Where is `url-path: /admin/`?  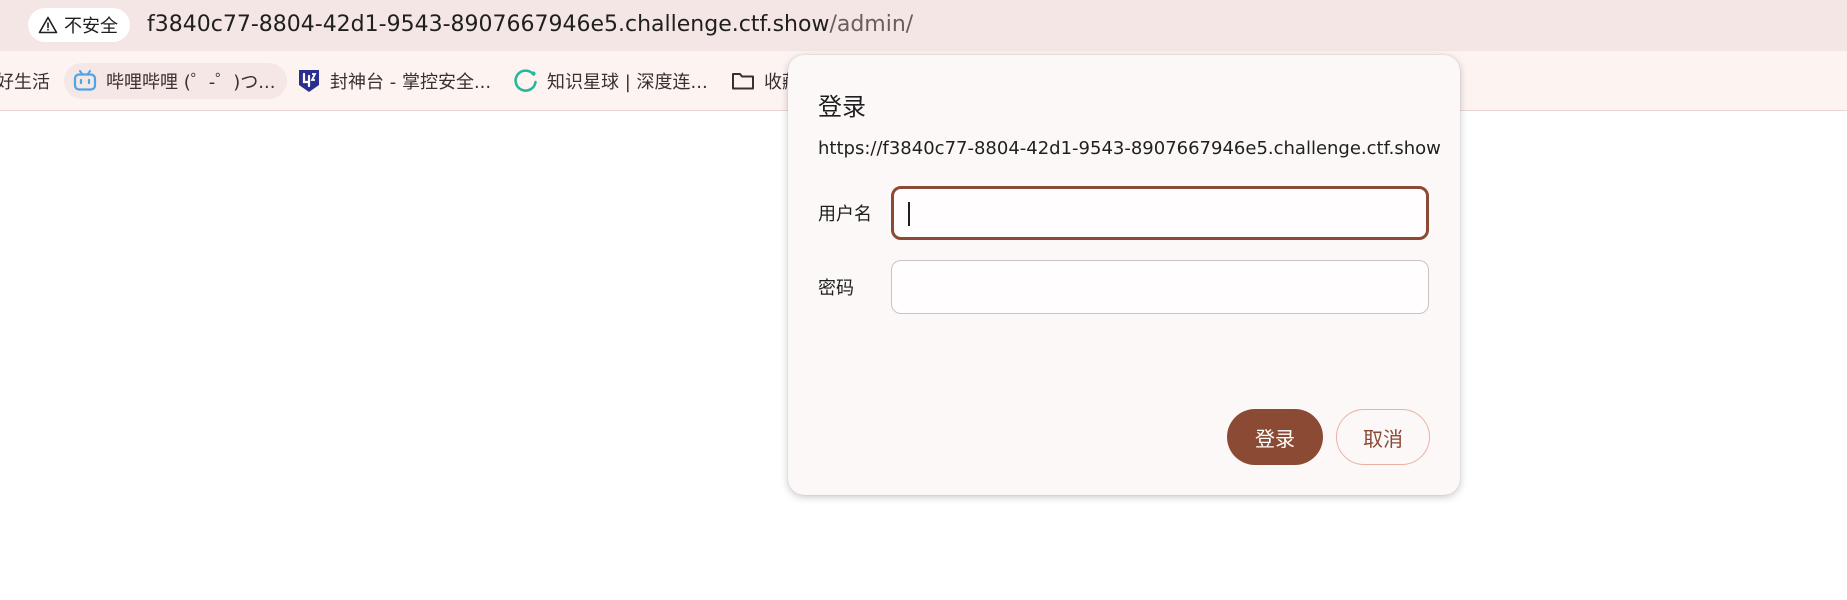
url-path: /admin/ is located at coordinates (871, 24).